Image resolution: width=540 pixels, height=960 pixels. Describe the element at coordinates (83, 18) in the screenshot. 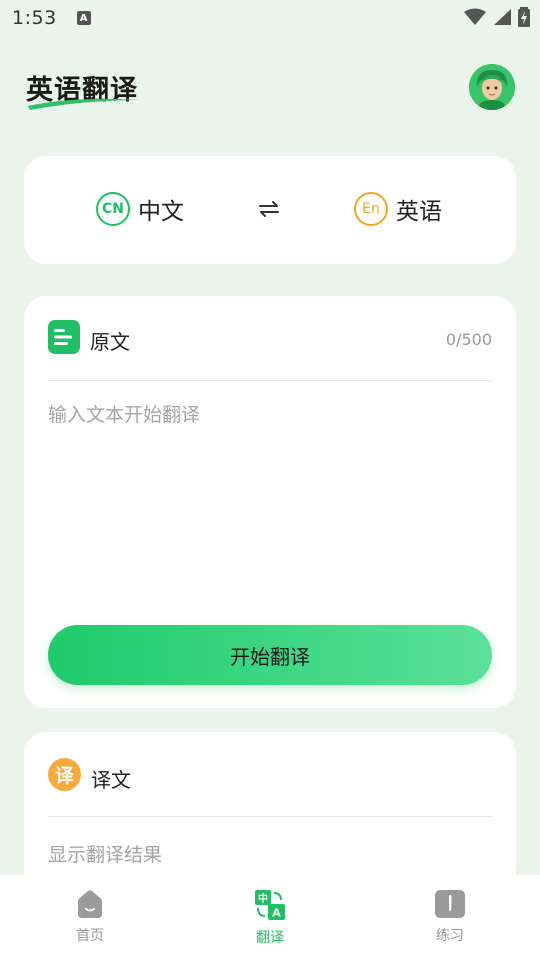

I see `notification-a-icon: A` at that location.